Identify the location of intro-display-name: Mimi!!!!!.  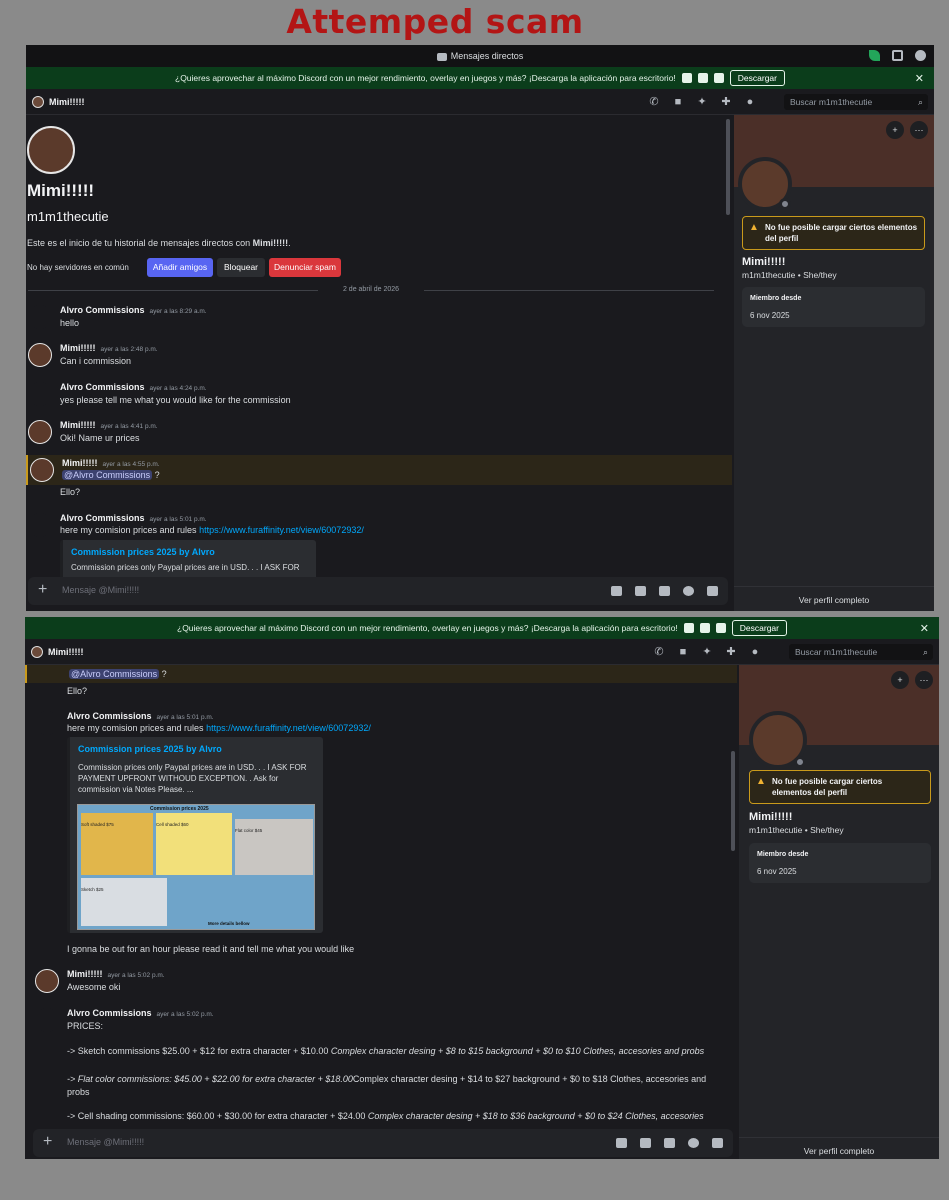
(61, 190).